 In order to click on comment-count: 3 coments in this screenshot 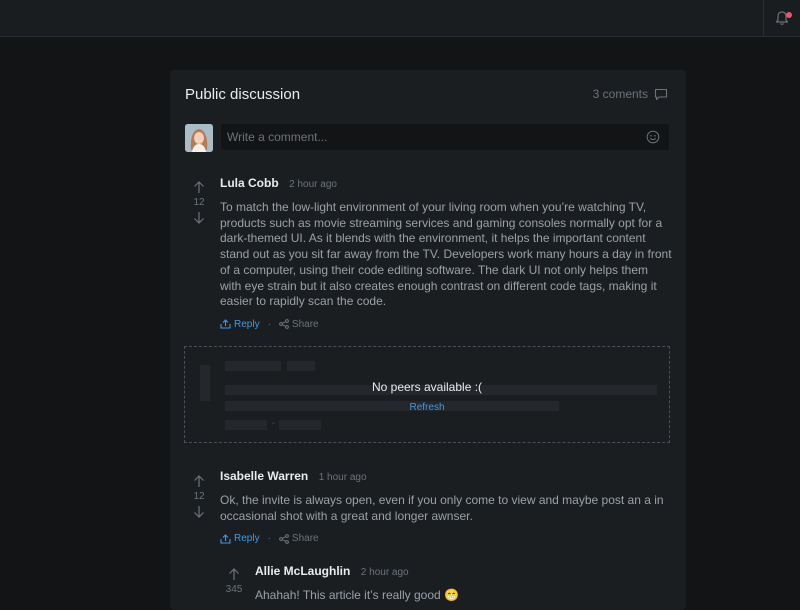, I will do `click(630, 94)`.